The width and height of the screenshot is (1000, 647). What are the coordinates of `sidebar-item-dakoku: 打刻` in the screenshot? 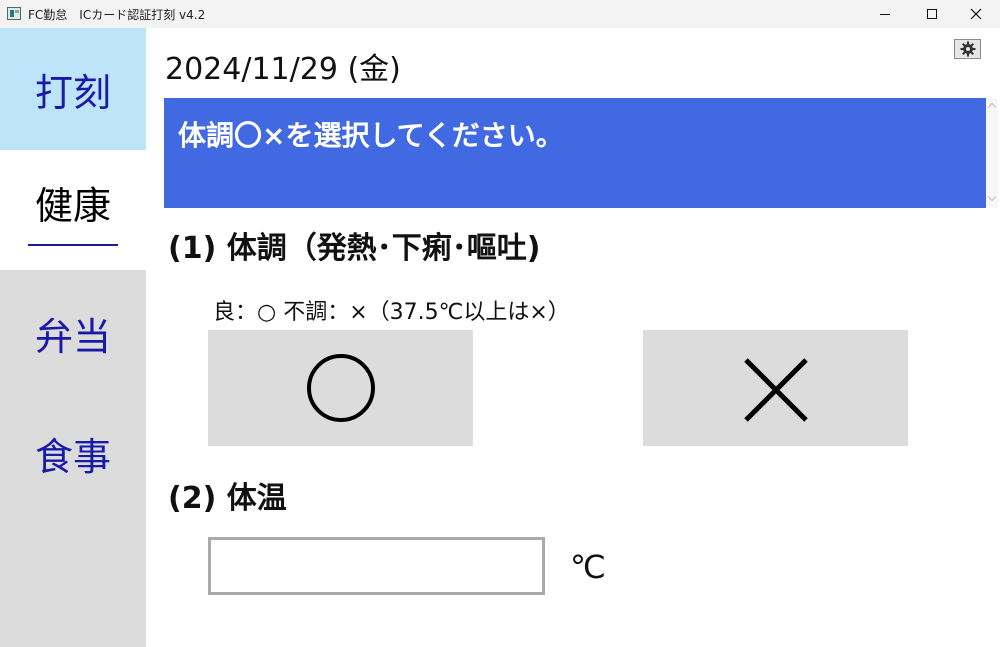 It's located at (73, 89).